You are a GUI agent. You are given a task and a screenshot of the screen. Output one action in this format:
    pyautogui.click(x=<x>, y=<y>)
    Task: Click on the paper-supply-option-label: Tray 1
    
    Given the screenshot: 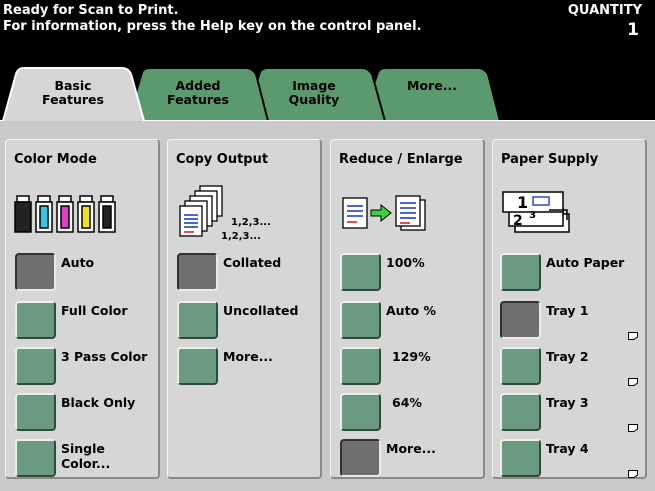 What is the action you would take?
    pyautogui.click(x=567, y=310)
    